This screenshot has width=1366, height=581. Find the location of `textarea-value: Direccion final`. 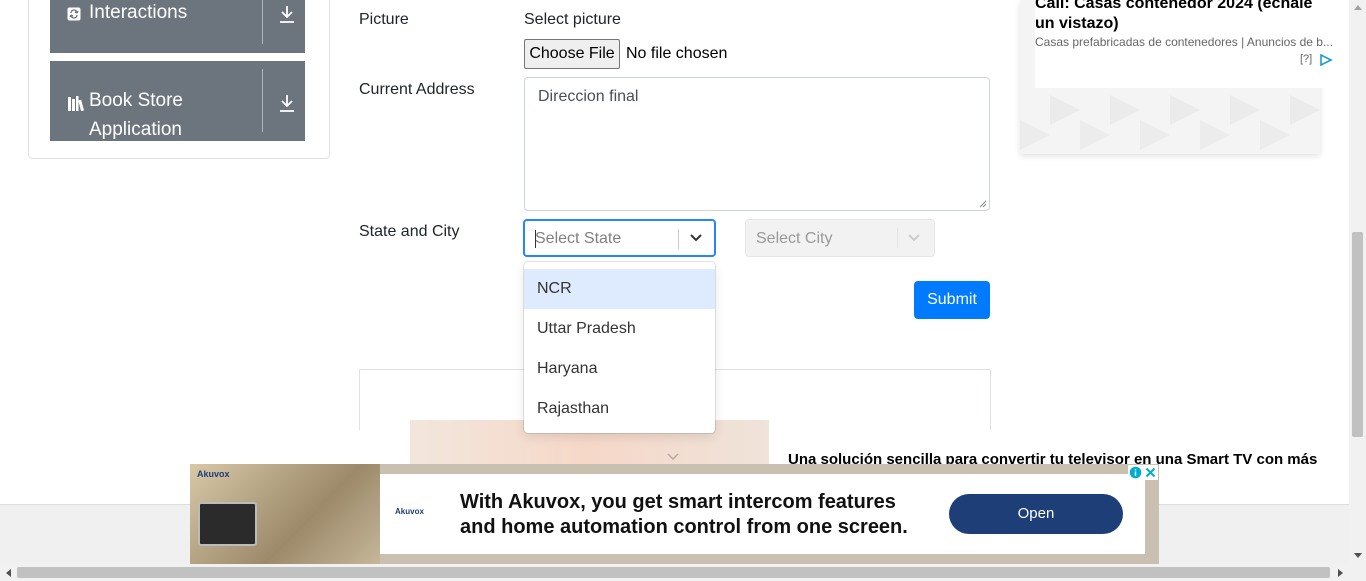

textarea-value: Direccion final is located at coordinates (588, 96).